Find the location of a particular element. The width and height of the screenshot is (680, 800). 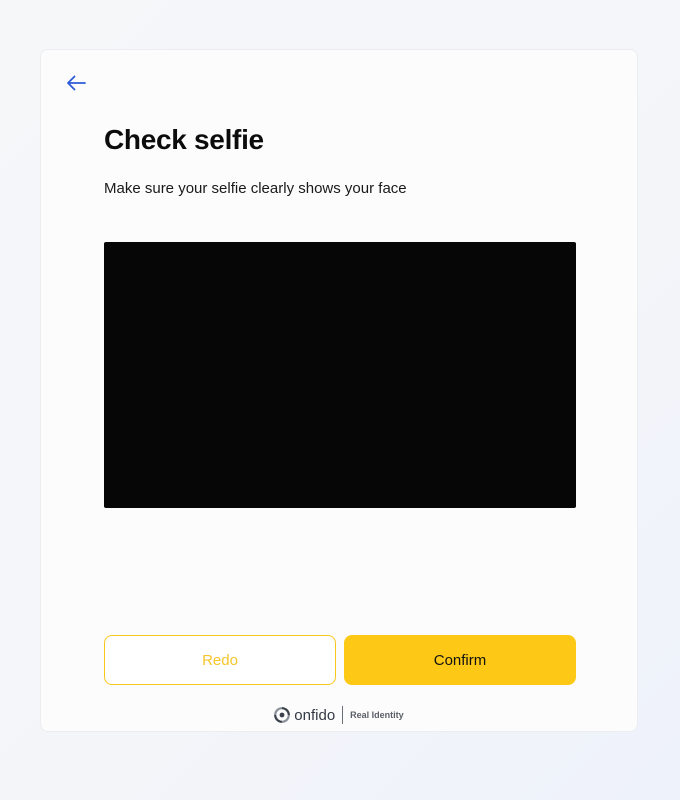

onfido-logo: onfido is located at coordinates (304, 715).